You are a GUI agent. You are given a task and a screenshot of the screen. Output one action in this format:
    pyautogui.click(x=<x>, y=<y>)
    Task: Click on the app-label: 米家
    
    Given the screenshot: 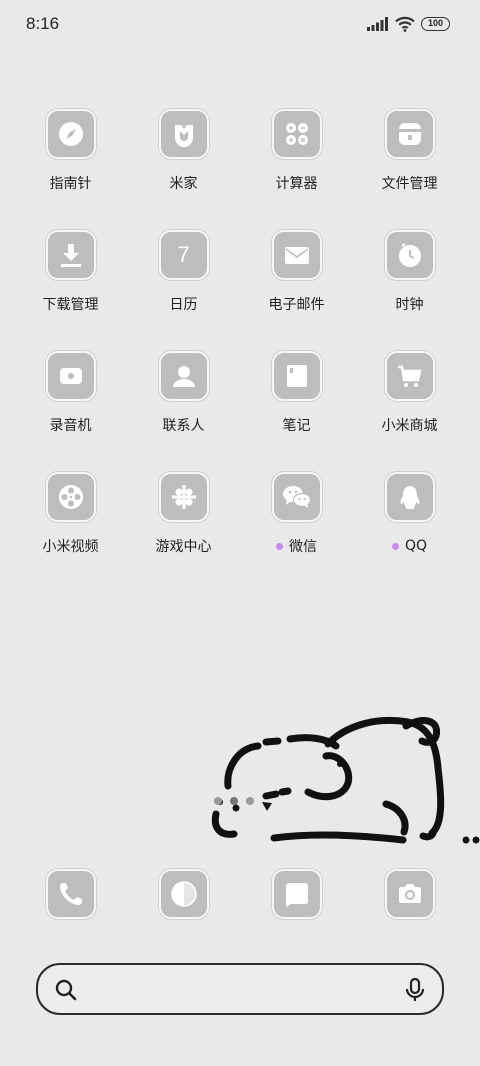 What is the action you would take?
    pyautogui.click(x=183, y=184)
    